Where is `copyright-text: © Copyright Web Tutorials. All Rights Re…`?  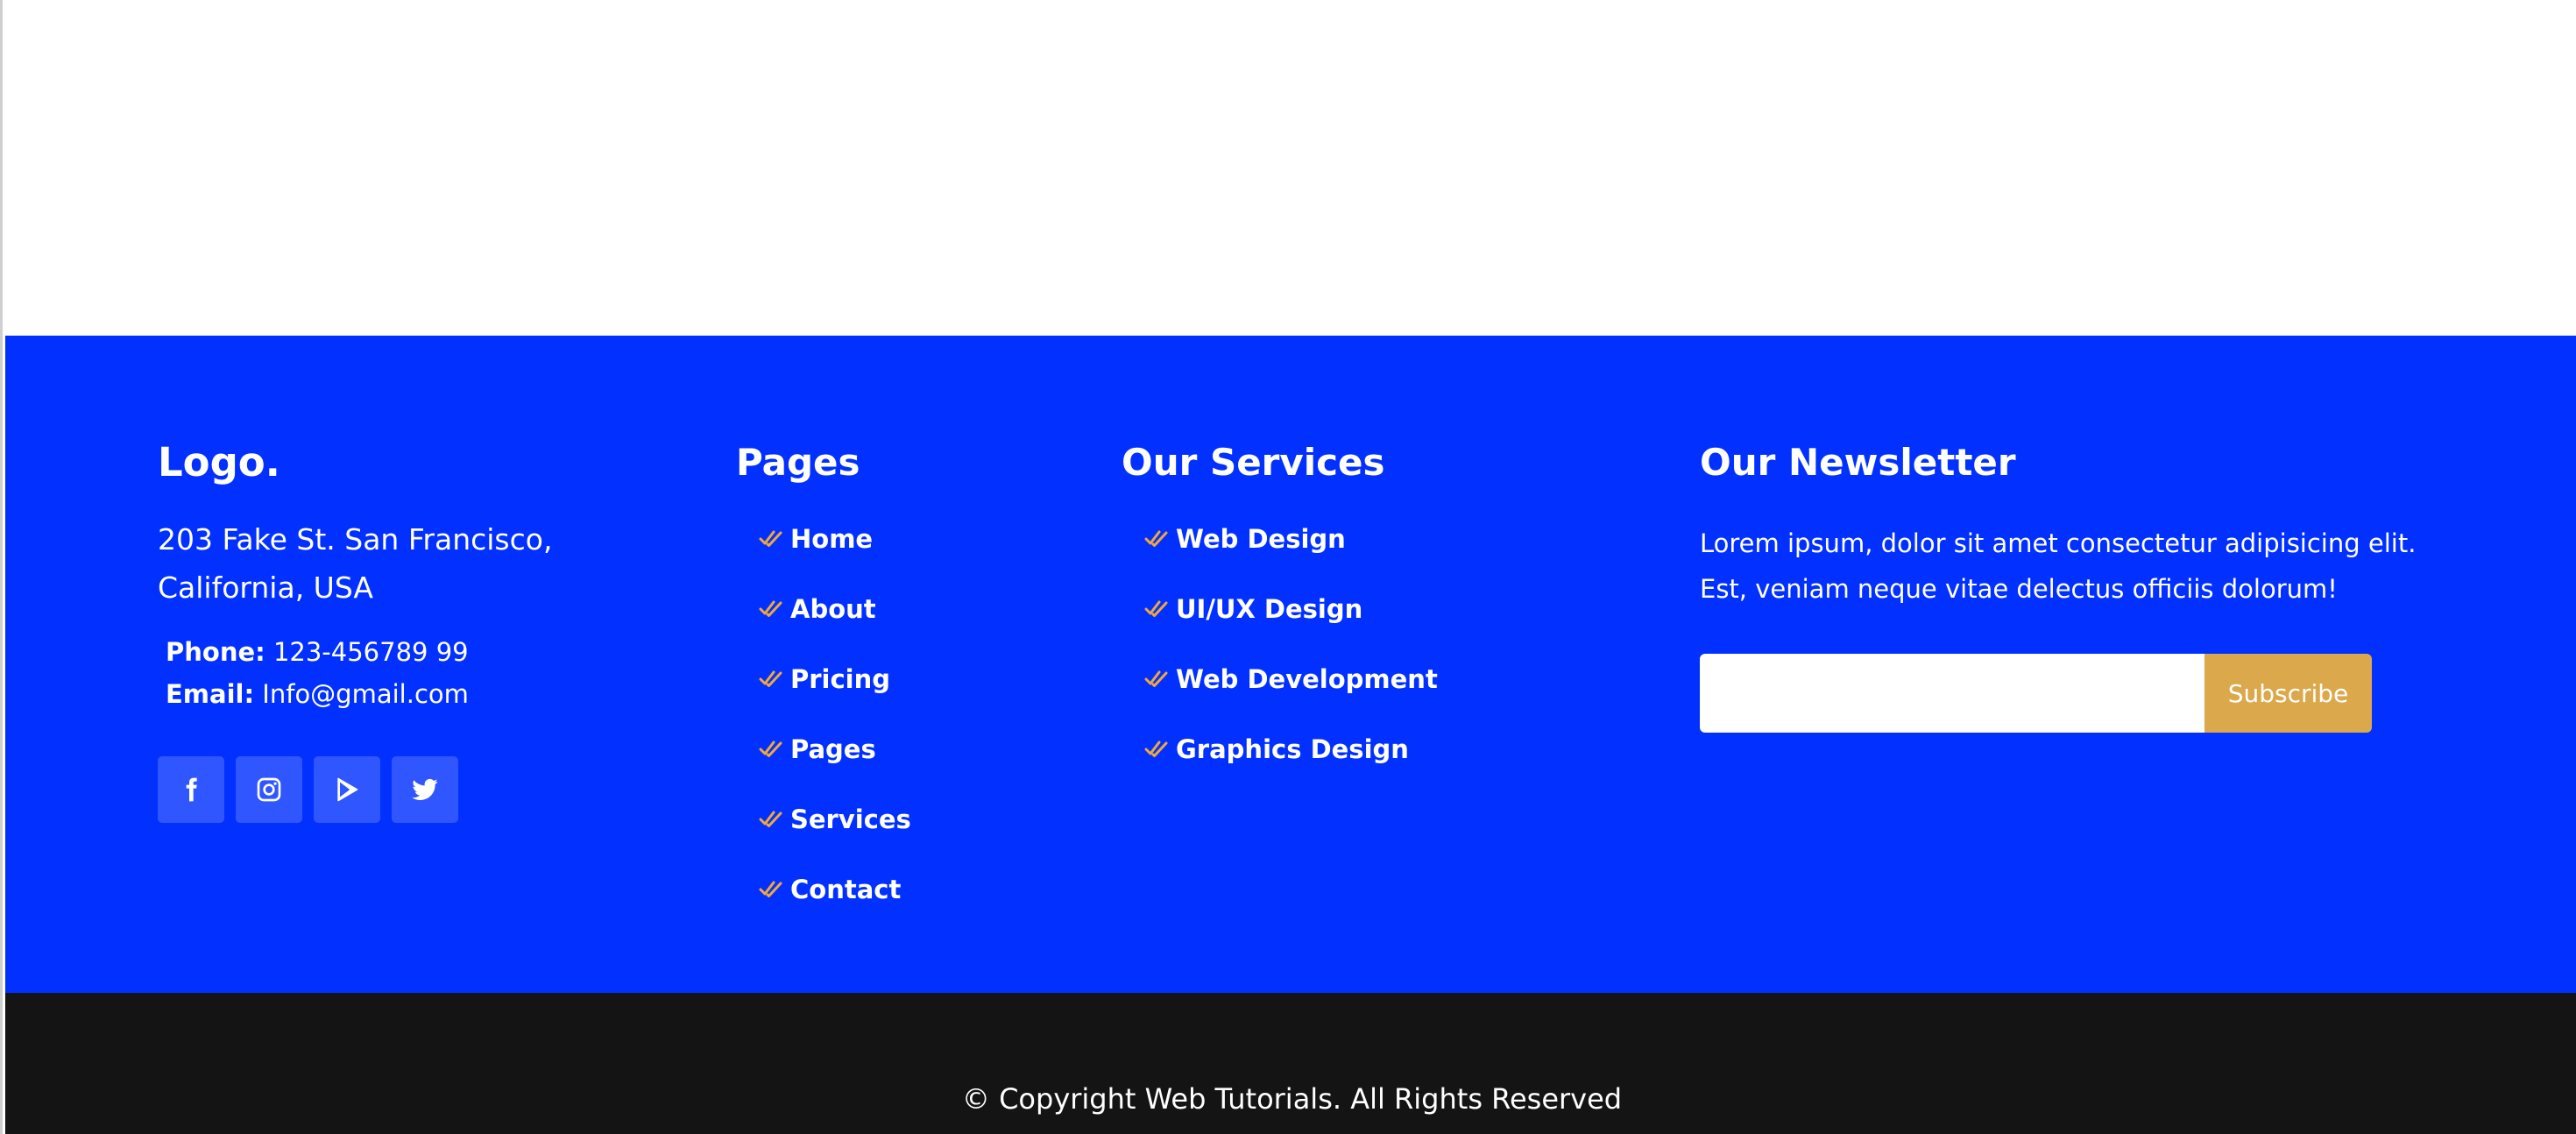 copyright-text: © Copyright Web Tutorials. All Rights Re… is located at coordinates (1292, 1099).